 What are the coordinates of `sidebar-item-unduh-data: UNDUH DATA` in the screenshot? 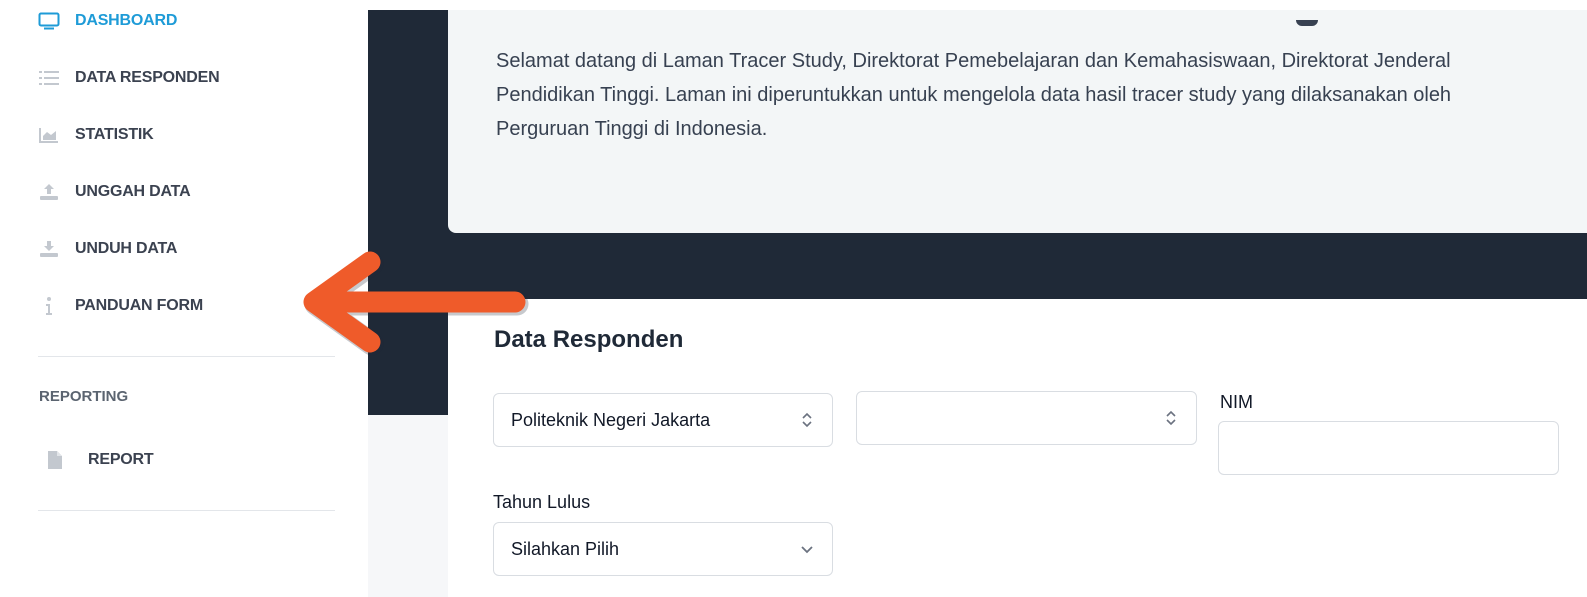 It's located at (107, 249).